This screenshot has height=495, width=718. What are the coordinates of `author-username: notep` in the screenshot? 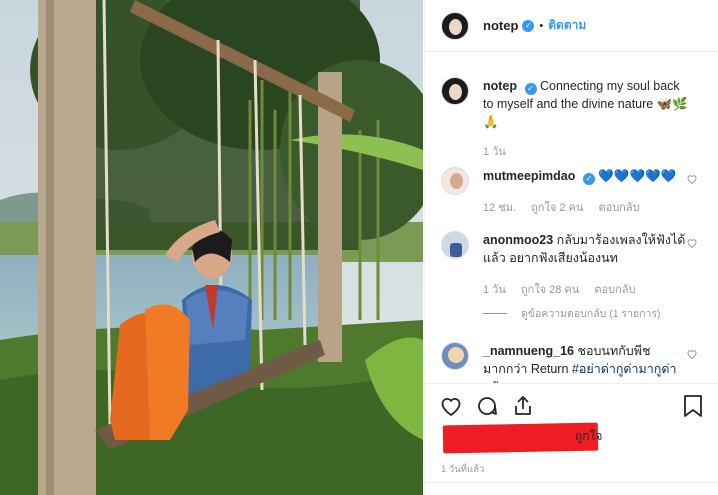 It's located at (500, 25).